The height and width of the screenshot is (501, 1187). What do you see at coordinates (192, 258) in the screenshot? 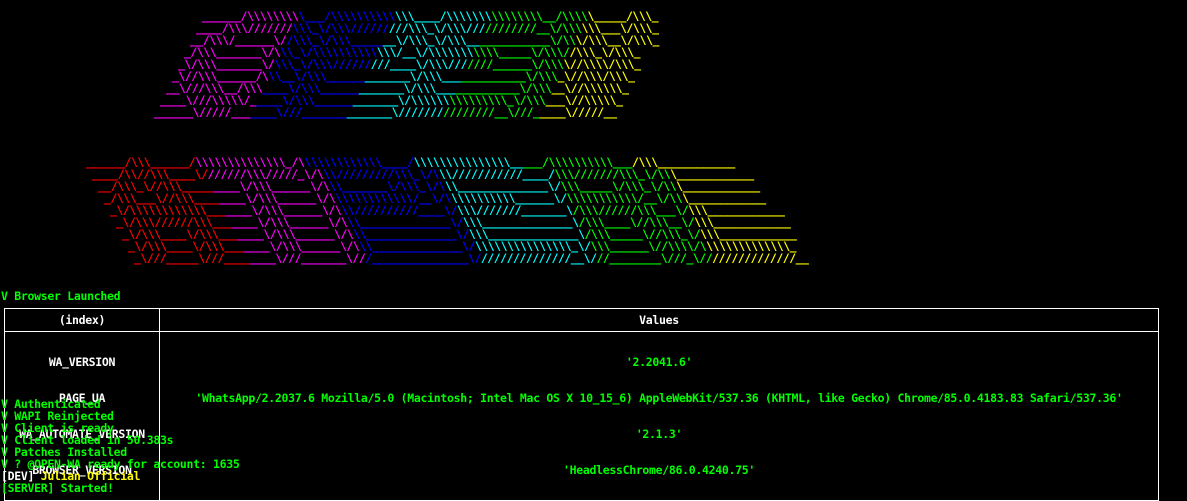
I see `ascii-art-segment: _\///_____\///____` at bounding box center [192, 258].